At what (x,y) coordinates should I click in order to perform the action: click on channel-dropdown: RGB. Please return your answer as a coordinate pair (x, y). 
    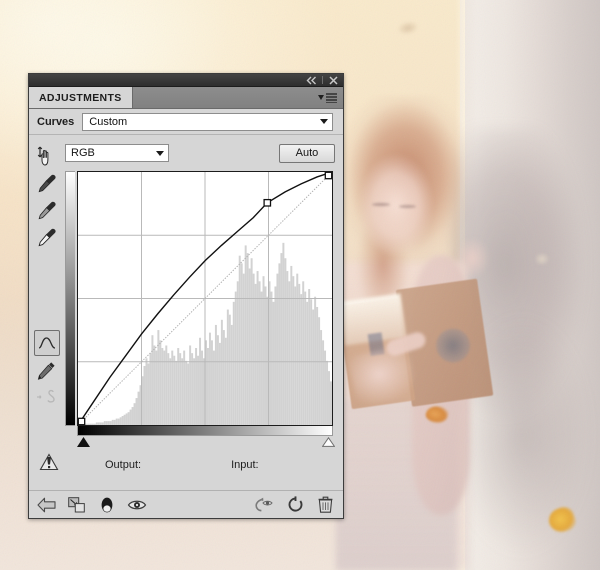
    Looking at the image, I should click on (117, 153).